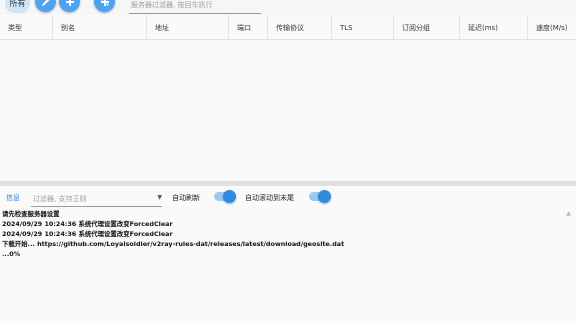 The width and height of the screenshot is (576, 324). What do you see at coordinates (300, 27) in the screenshot?
I see `column-transport: 传输协议` at bounding box center [300, 27].